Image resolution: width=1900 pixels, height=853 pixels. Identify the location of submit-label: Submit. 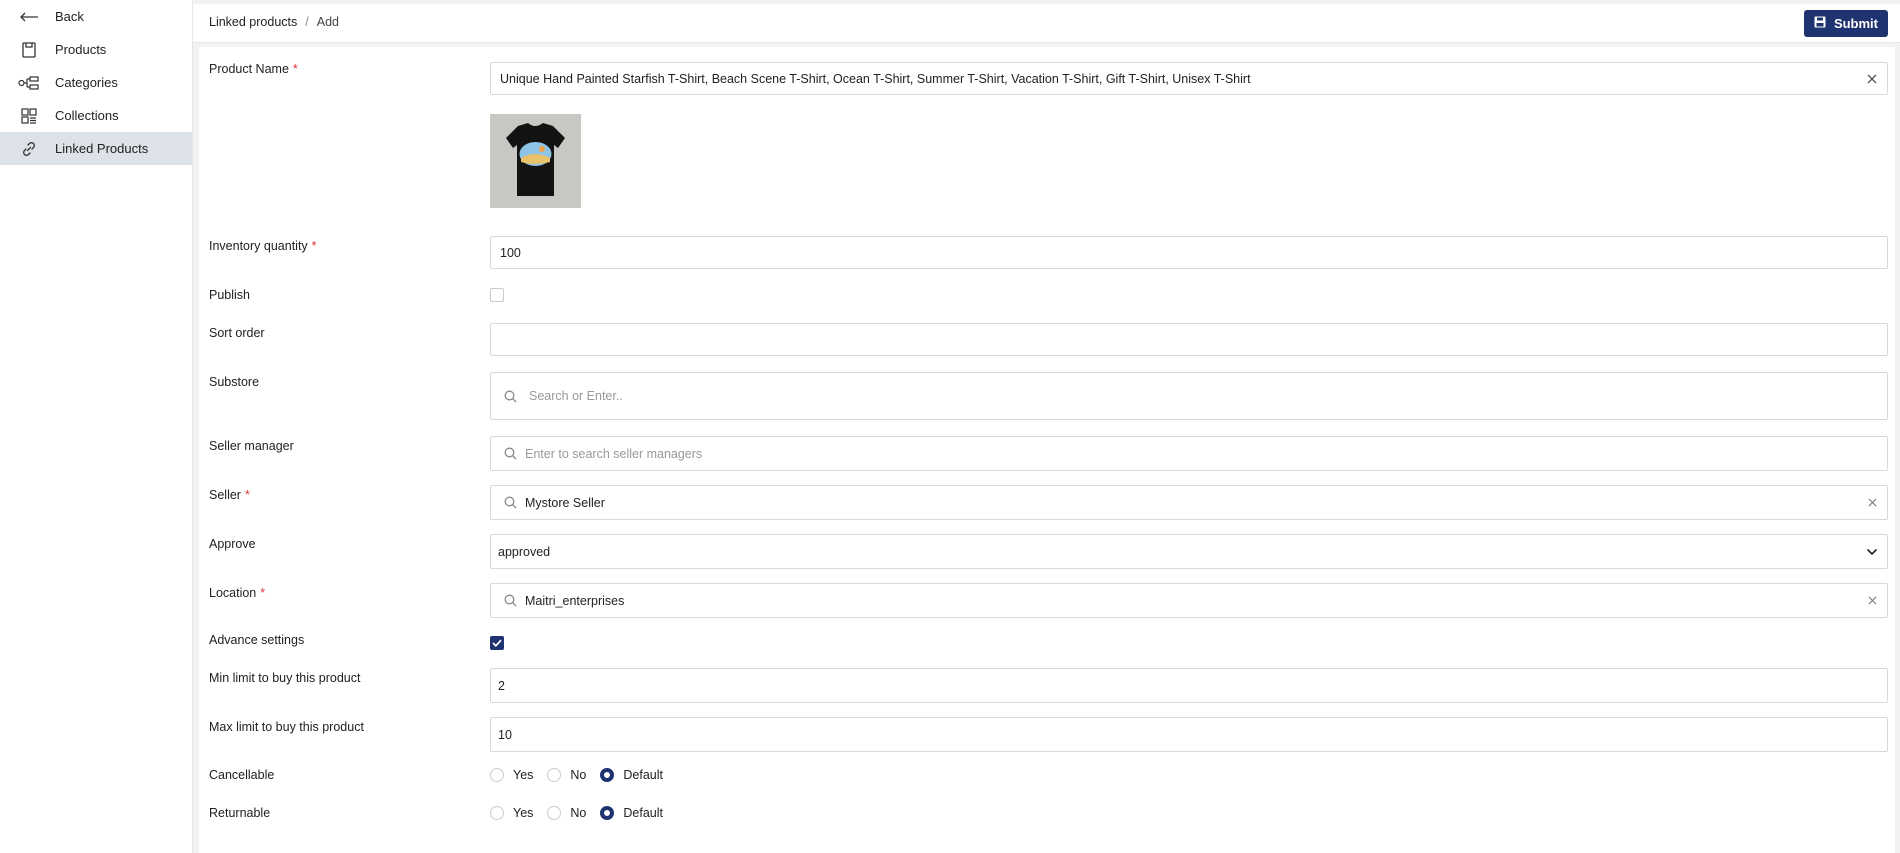
(1855, 23).